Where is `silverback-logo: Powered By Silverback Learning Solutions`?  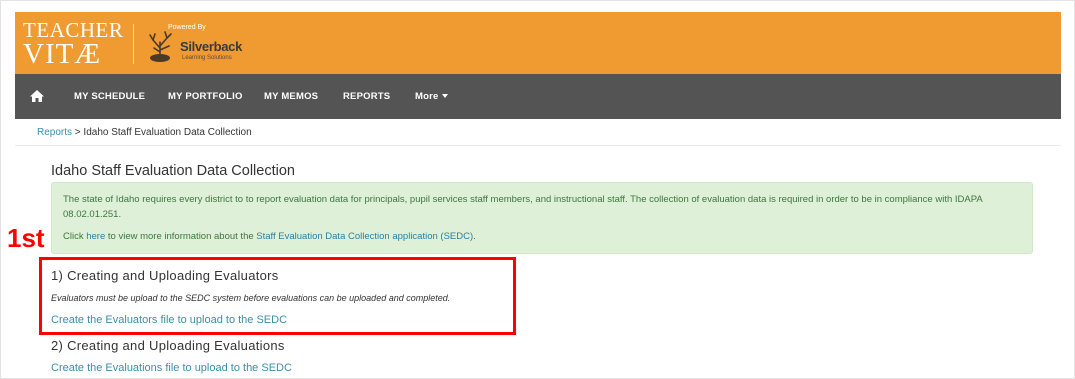 silverback-logo: Powered By Silverback Learning Solutions is located at coordinates (205, 44).